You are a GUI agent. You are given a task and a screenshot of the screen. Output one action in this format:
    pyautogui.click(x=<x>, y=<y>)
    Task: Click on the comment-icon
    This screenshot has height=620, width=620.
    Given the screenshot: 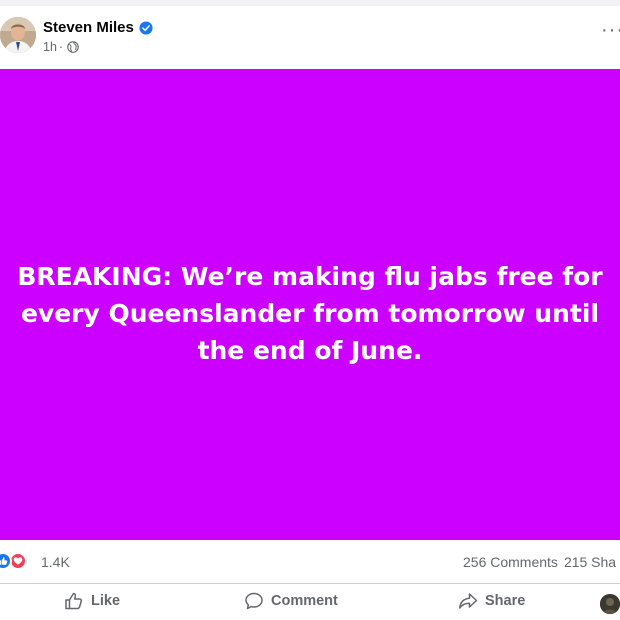 What is the action you would take?
    pyautogui.click(x=254, y=601)
    